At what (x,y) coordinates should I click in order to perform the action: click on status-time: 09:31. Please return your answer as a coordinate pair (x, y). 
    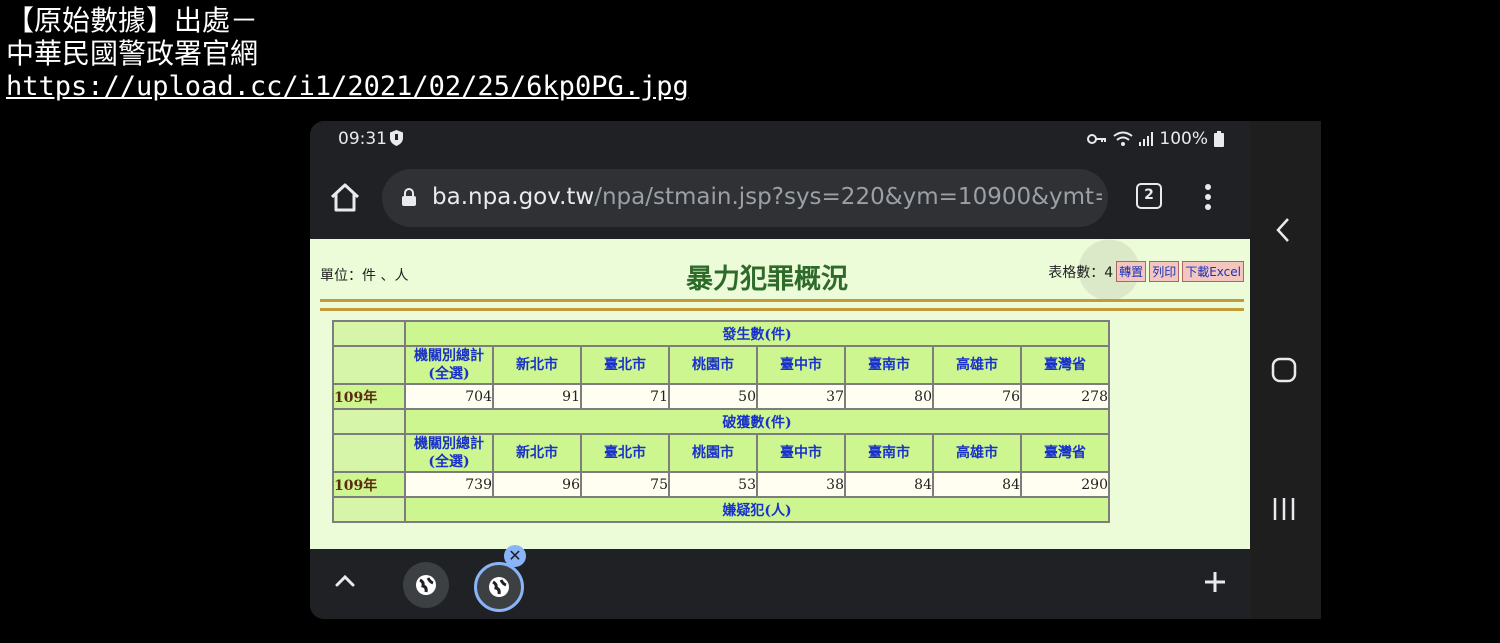
    Looking at the image, I should click on (362, 139).